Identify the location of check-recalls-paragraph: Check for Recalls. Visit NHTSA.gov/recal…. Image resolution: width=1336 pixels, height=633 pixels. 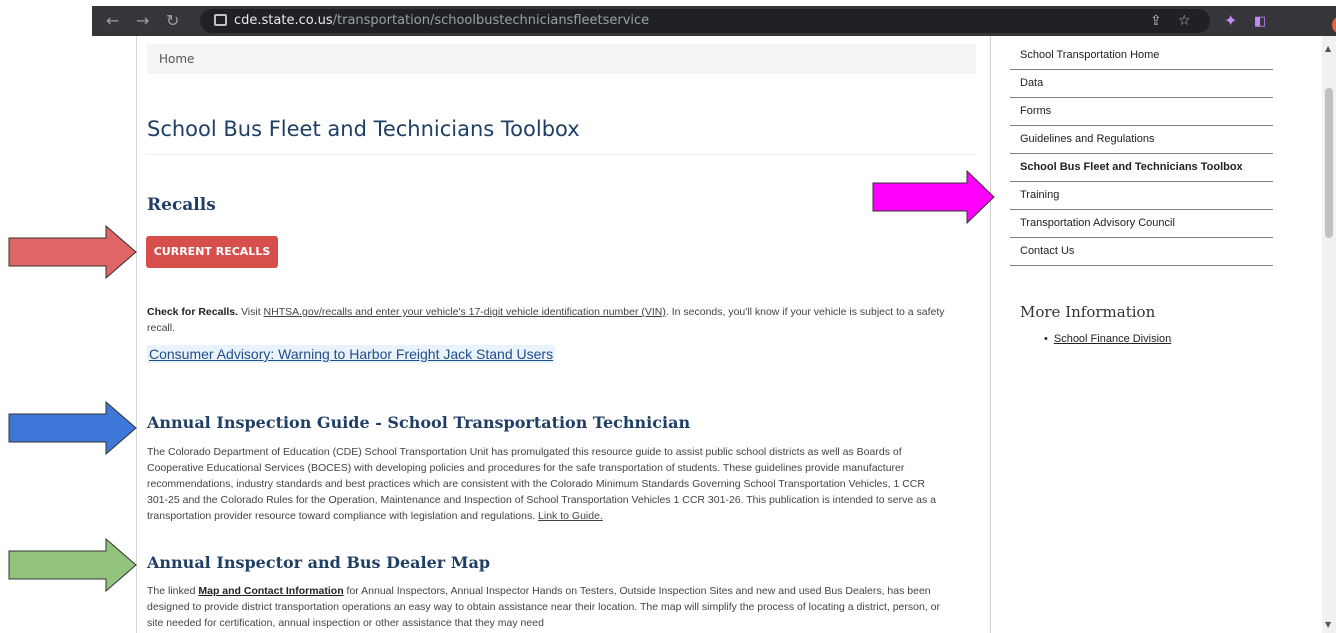
(547, 320).